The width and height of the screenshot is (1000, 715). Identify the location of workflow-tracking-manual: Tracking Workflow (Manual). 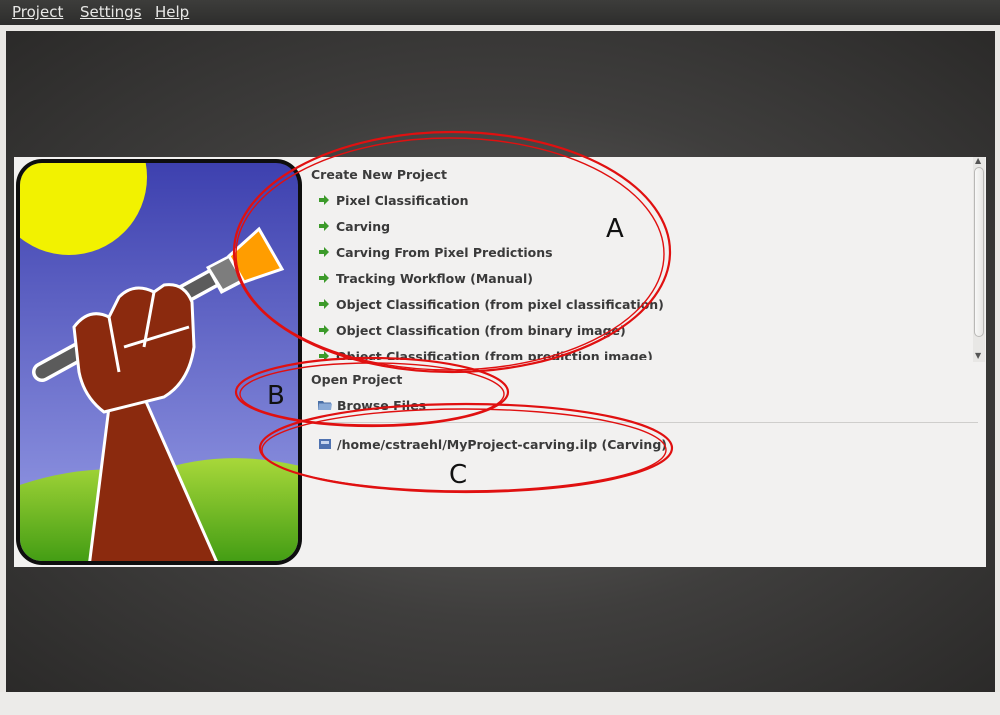
(425, 278).